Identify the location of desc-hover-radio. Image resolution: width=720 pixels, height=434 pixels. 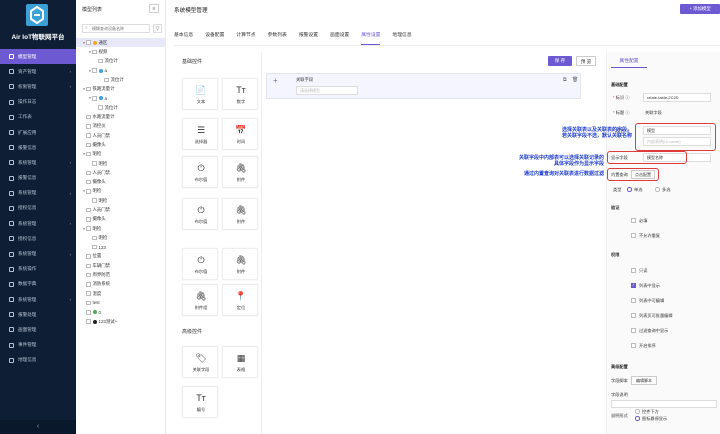
(637, 418).